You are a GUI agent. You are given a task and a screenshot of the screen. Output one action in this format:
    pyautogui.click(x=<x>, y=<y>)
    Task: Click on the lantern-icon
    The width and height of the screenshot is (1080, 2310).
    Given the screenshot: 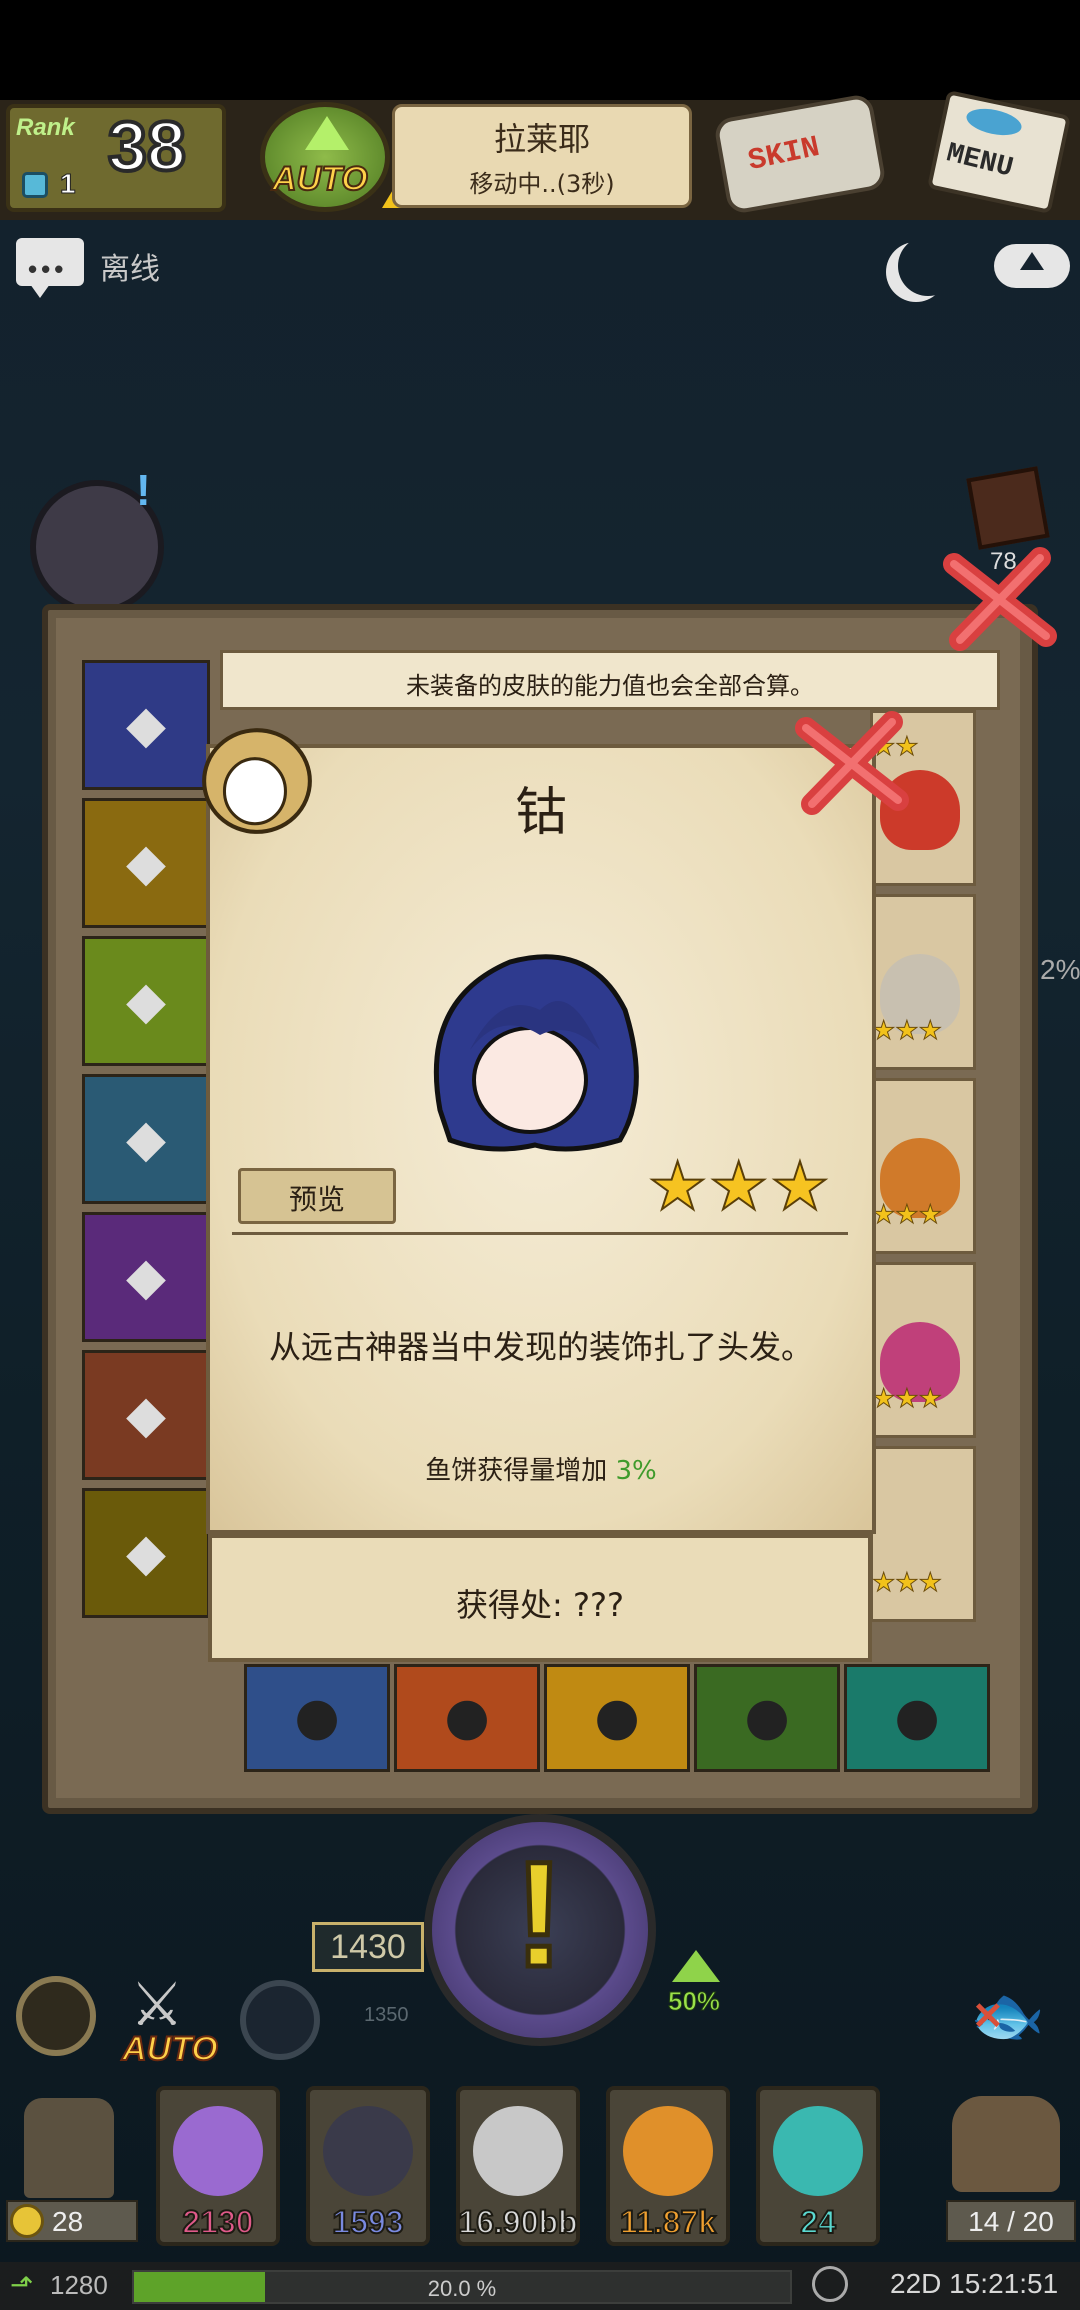 What is the action you would take?
    pyautogui.click(x=69, y=2148)
    